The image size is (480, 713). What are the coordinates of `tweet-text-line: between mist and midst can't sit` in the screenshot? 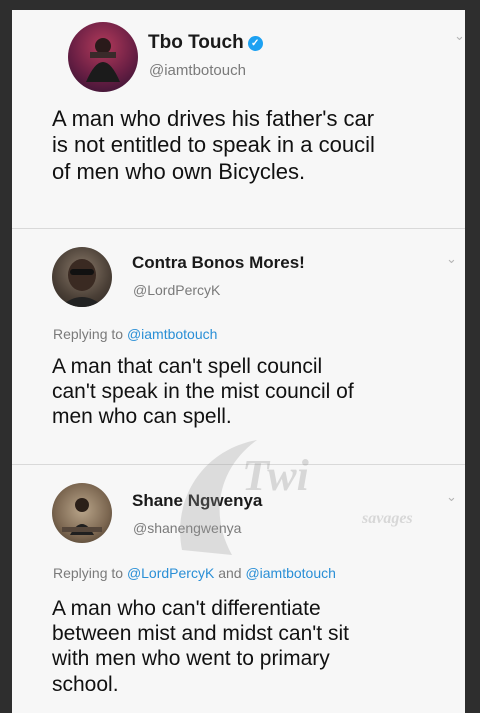 It's located at (200, 634).